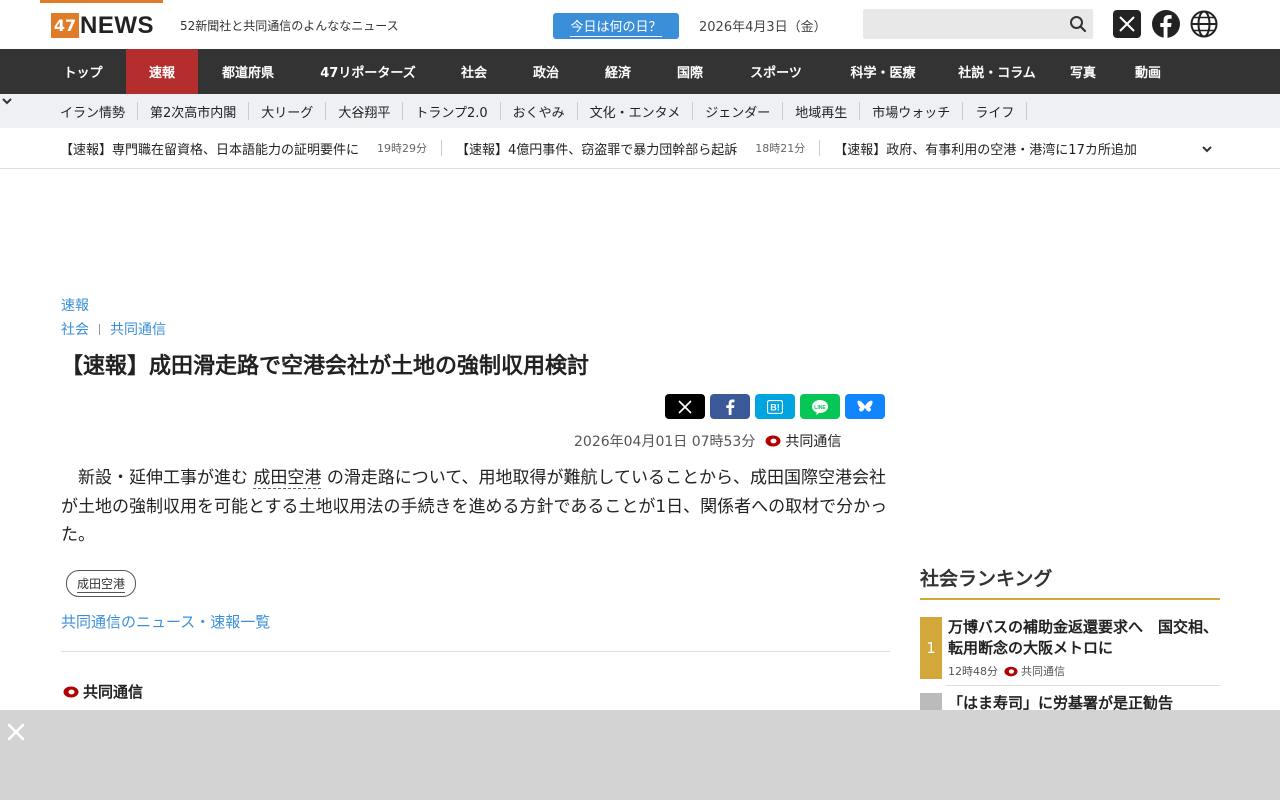  I want to click on article-byline: 2026年04月01日 07時53分 共同通信, so click(707, 441).